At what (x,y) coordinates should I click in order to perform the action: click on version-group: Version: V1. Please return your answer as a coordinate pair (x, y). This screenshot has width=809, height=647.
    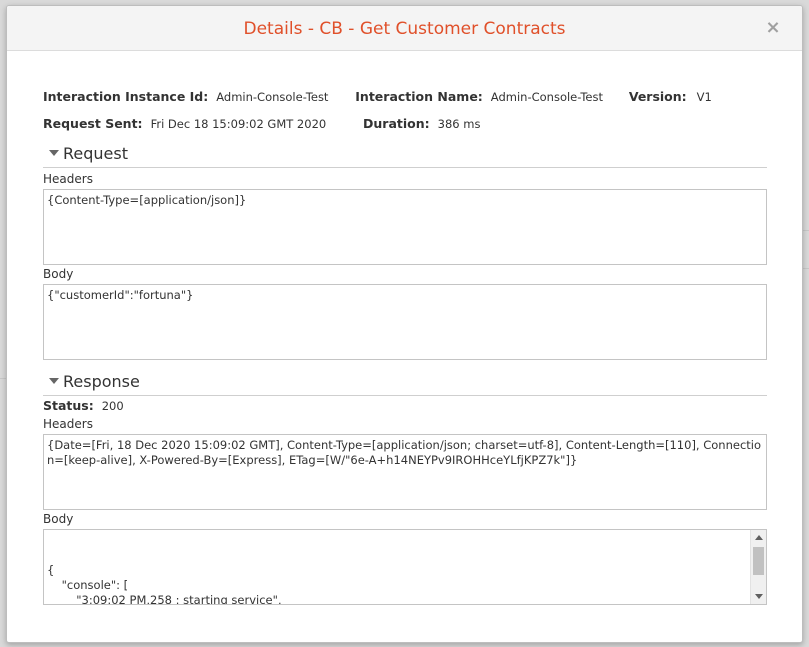
    Looking at the image, I should click on (670, 96).